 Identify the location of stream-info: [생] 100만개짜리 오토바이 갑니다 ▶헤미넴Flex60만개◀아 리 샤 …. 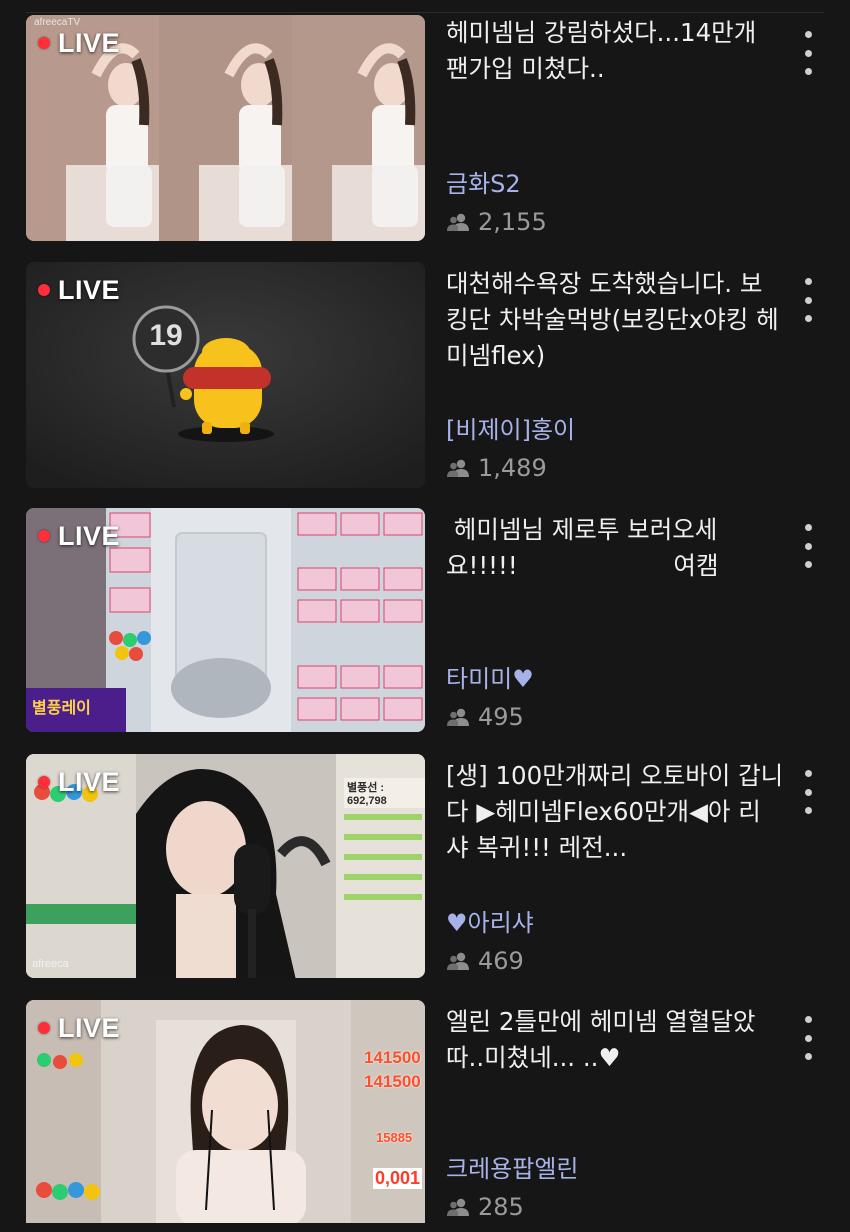
(616, 871).